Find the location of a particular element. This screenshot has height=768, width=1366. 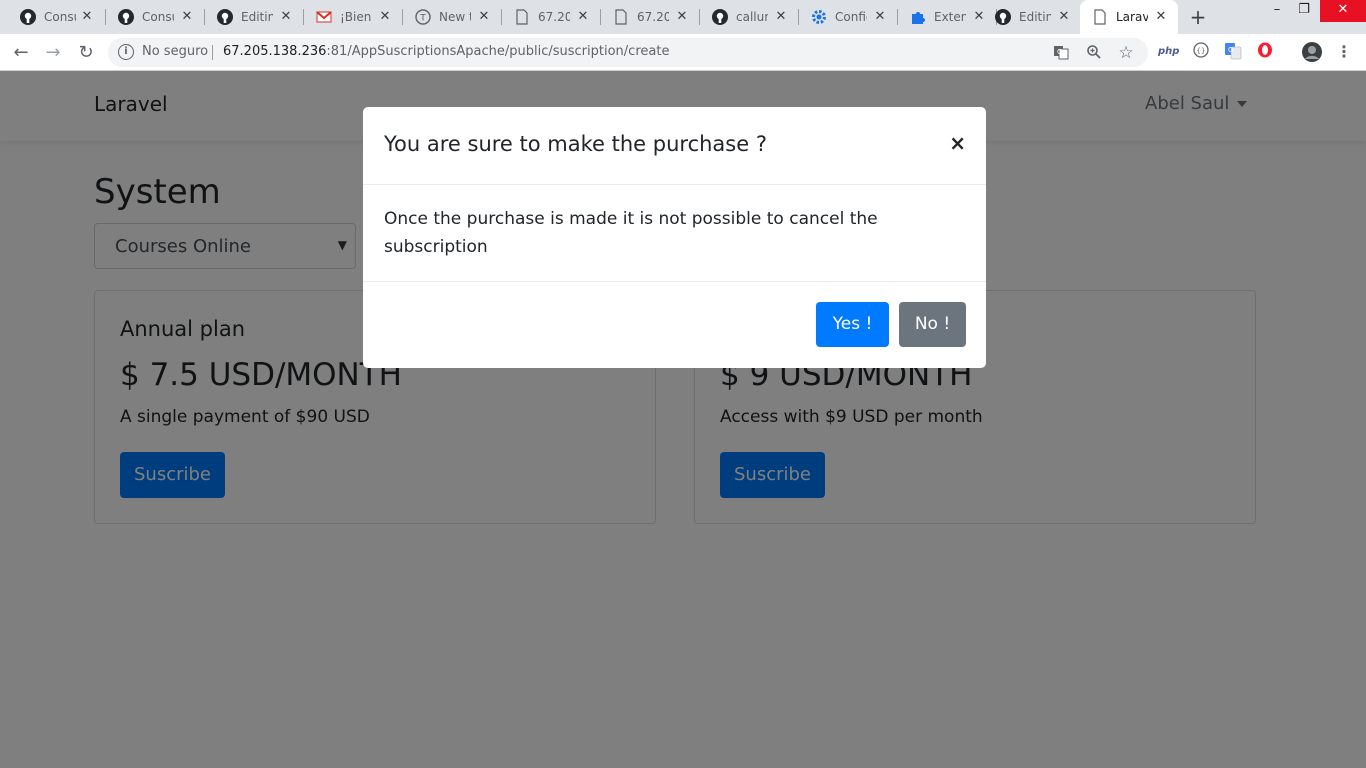

browser-tab: ¡Bienv ✕ is located at coordinates (353, 17).